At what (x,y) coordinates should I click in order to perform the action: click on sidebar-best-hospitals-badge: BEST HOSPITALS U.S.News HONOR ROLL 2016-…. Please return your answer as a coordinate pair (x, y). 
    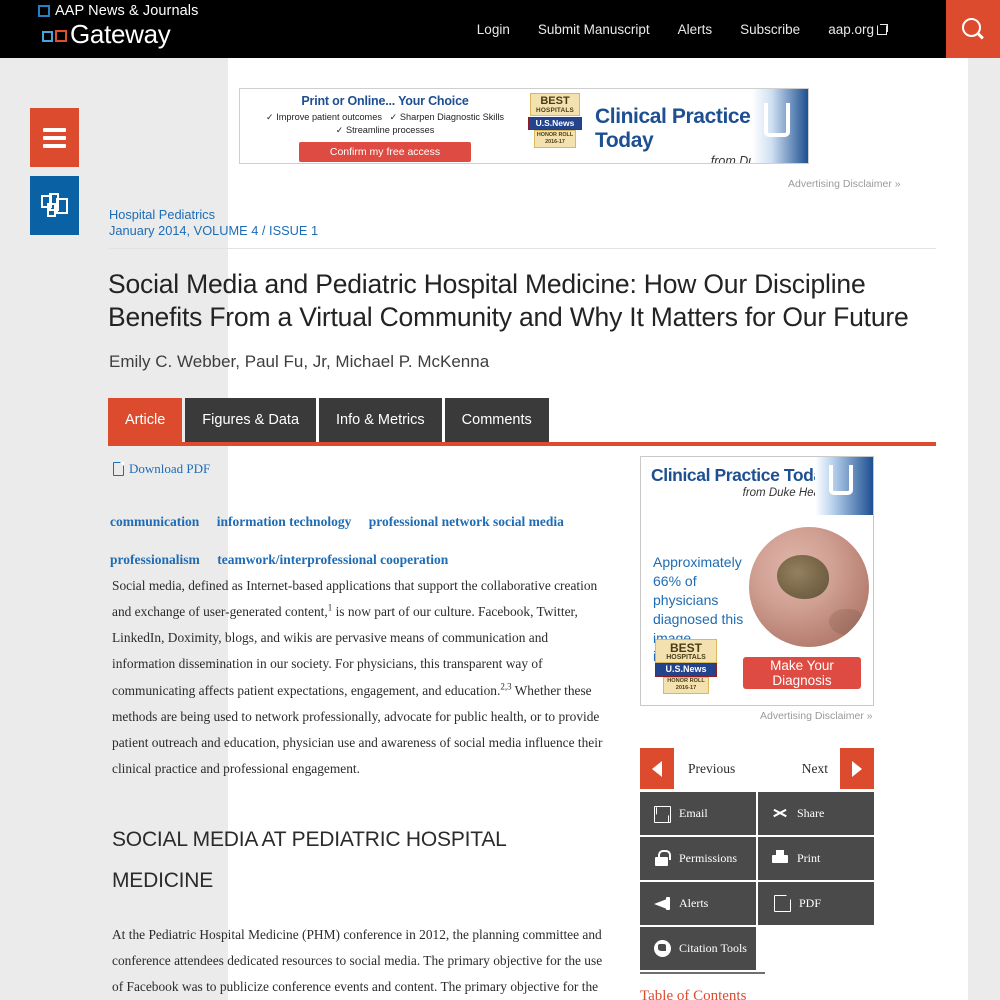
    Looking at the image, I should click on (686, 666).